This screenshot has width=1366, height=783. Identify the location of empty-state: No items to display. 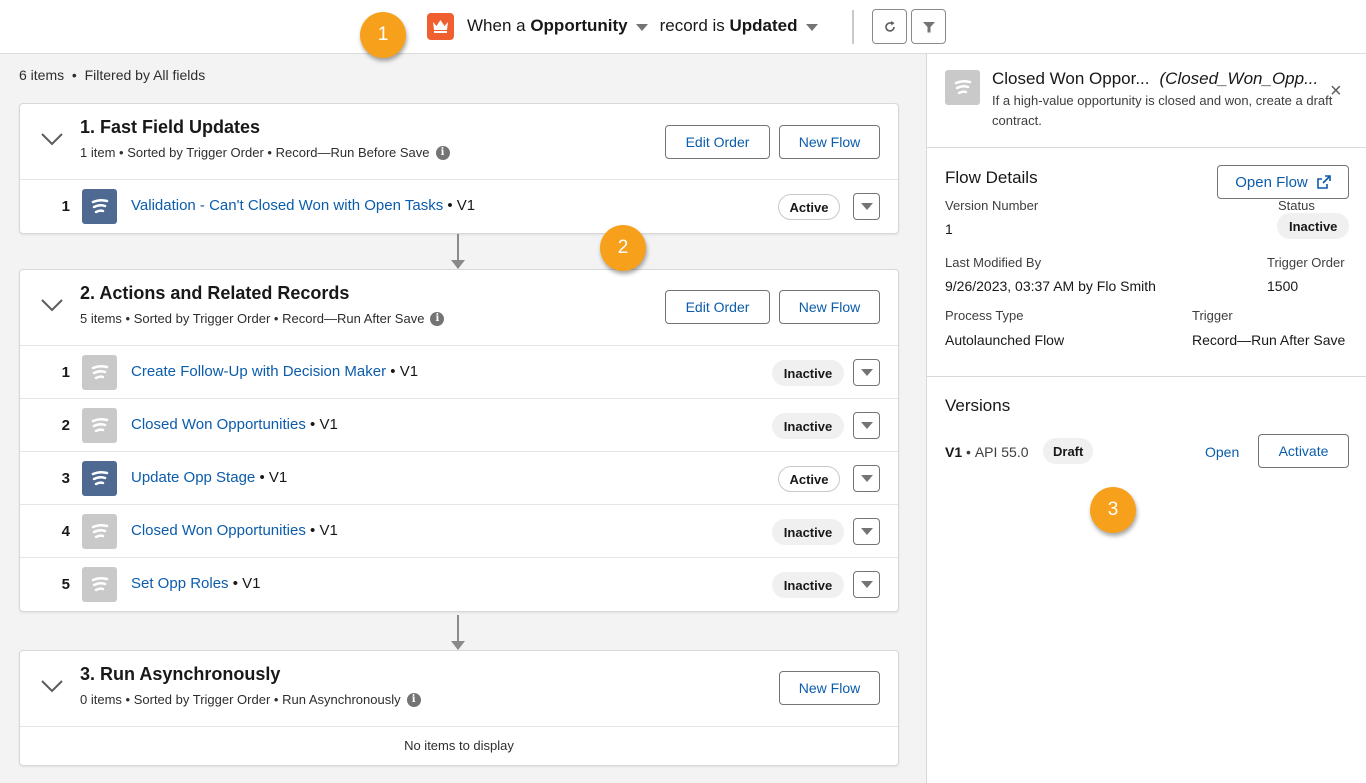
(459, 745).